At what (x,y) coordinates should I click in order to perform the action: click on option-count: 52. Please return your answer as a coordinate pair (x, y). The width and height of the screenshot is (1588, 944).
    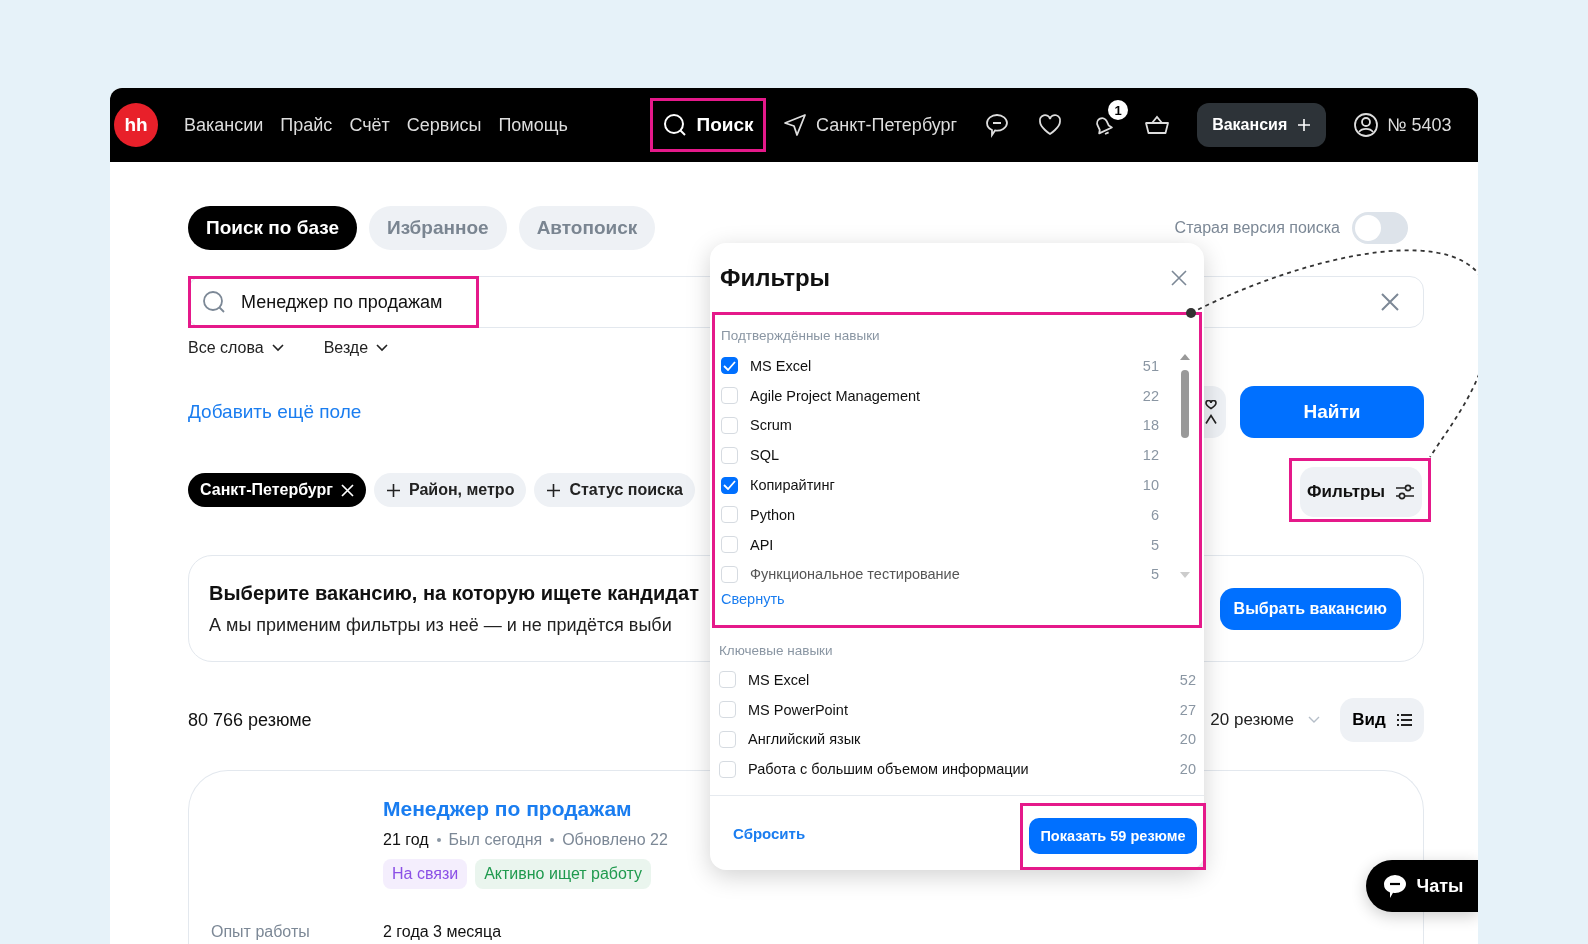
    Looking at the image, I should click on (1187, 679).